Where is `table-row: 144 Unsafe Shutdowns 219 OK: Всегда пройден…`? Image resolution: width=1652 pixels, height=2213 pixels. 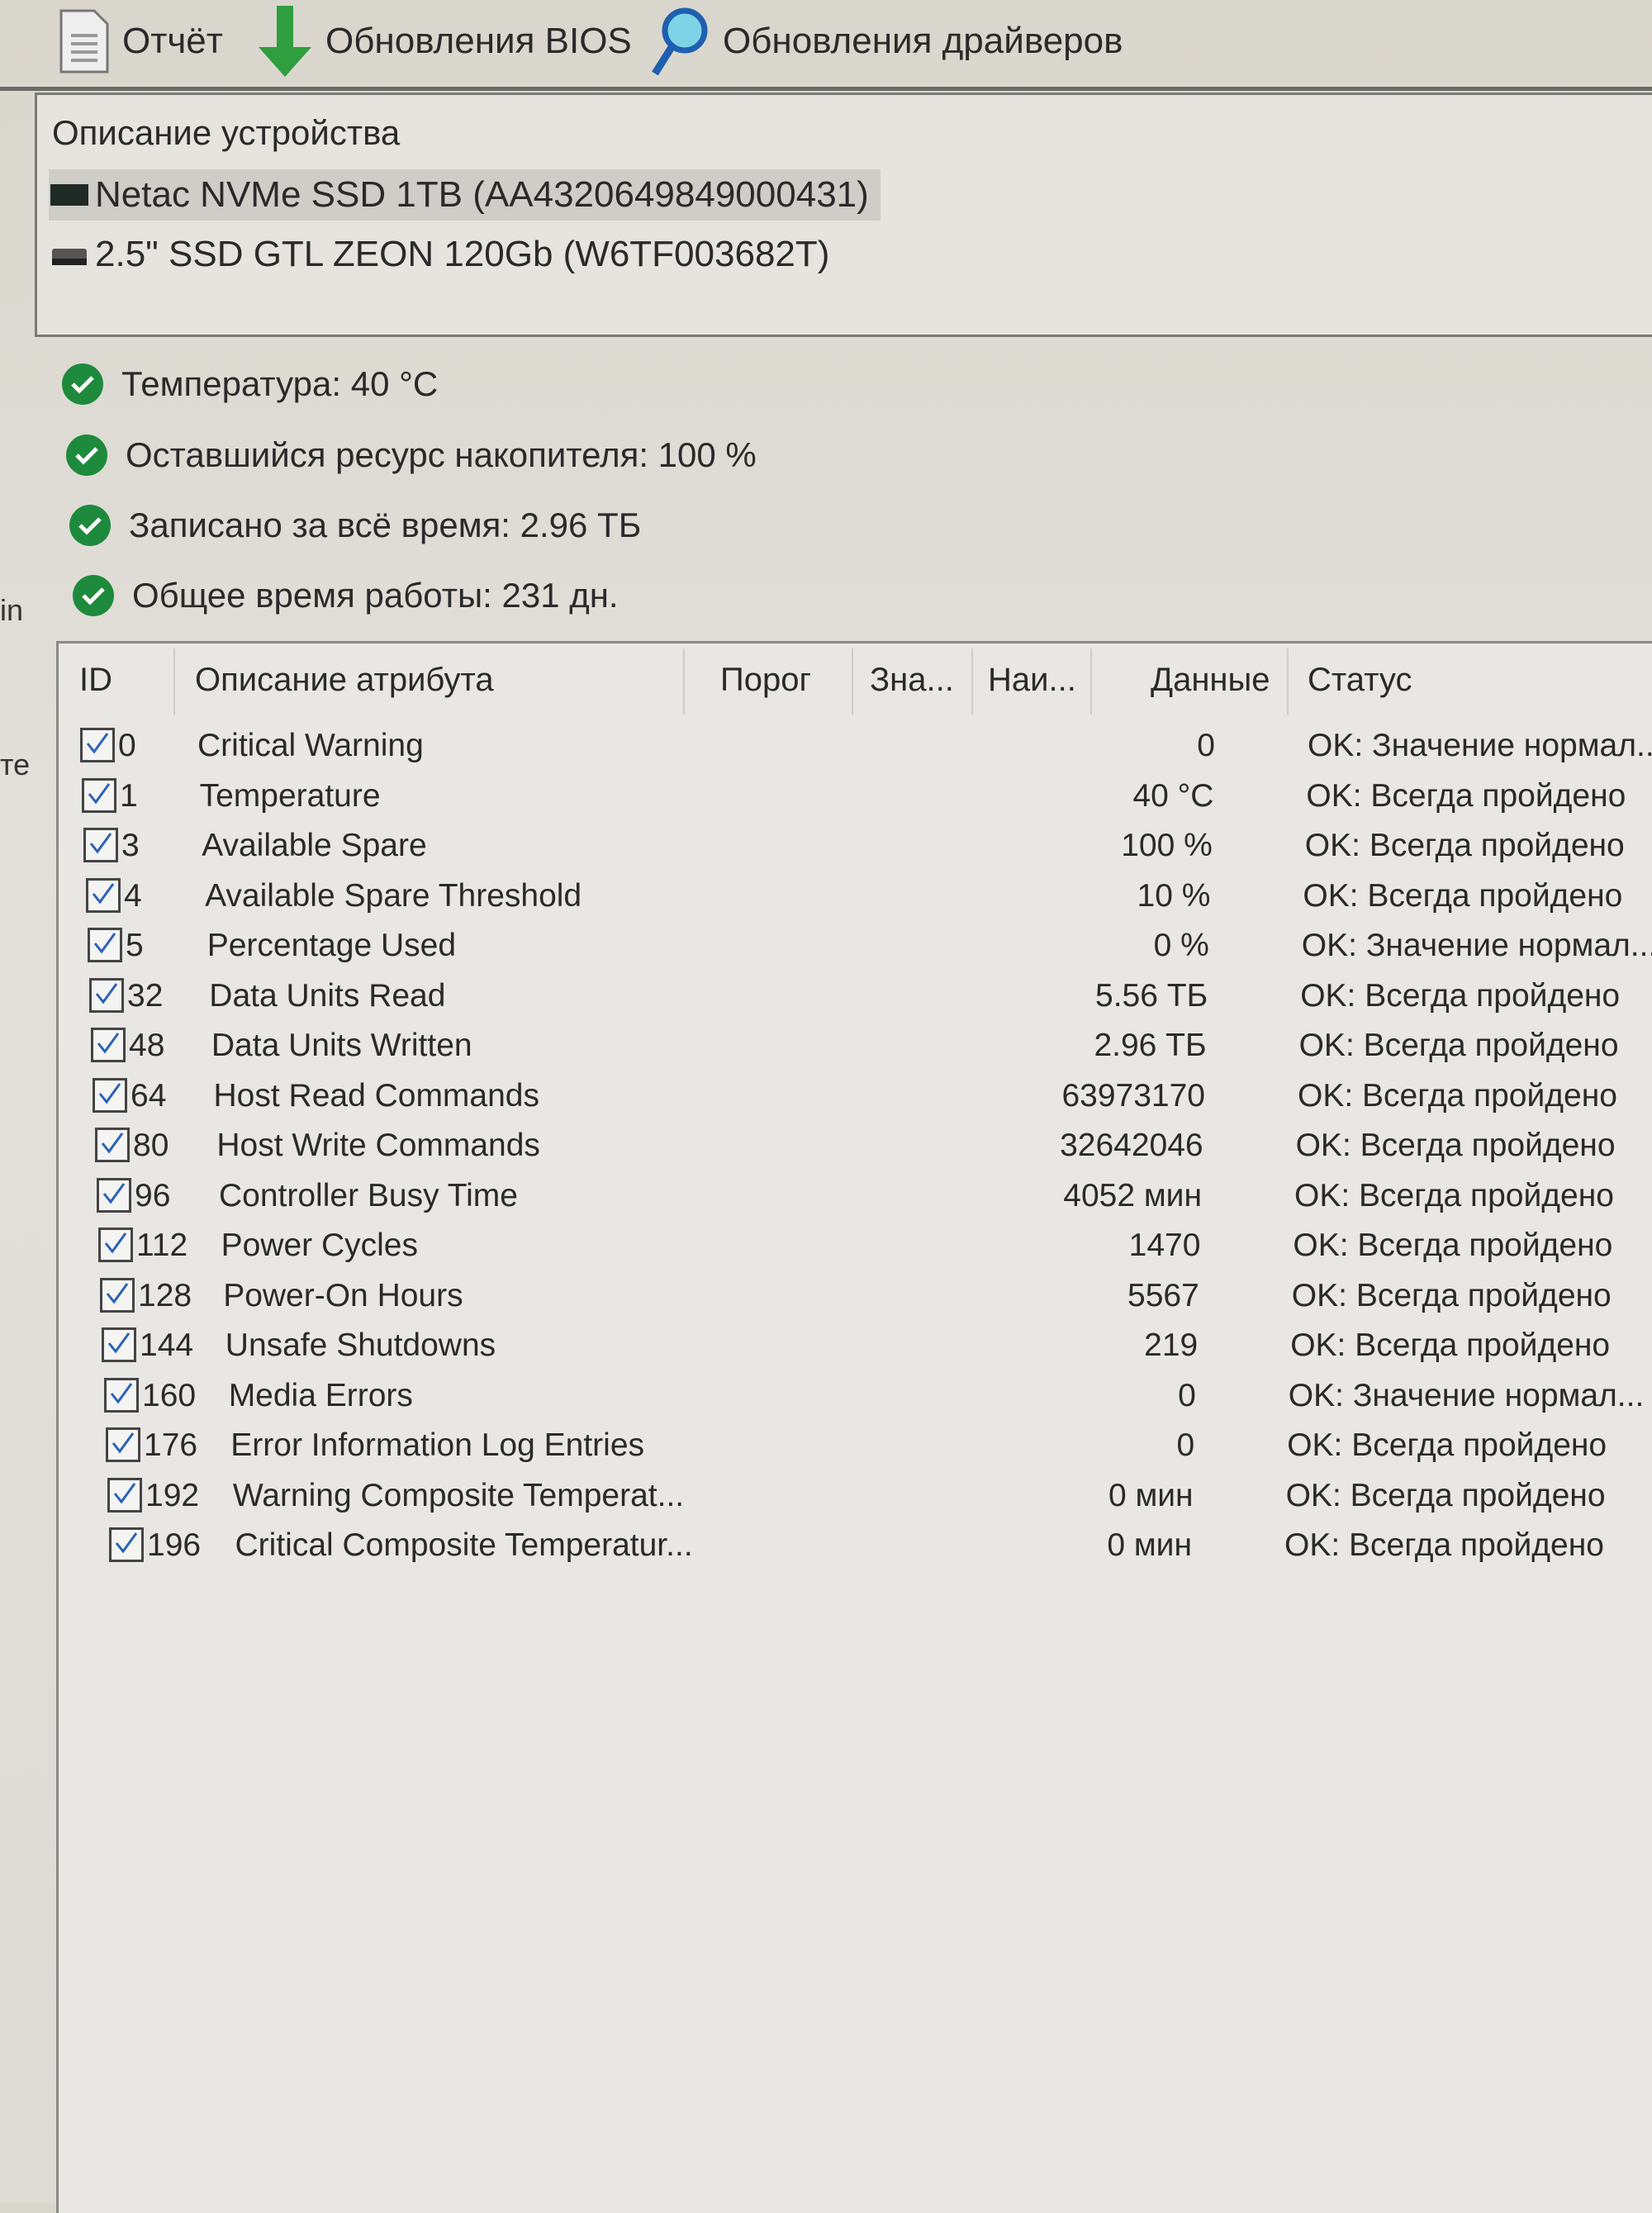
table-row: 144 Unsafe Shutdowns 219 OK: Всегда пройден… is located at coordinates (855, 1345).